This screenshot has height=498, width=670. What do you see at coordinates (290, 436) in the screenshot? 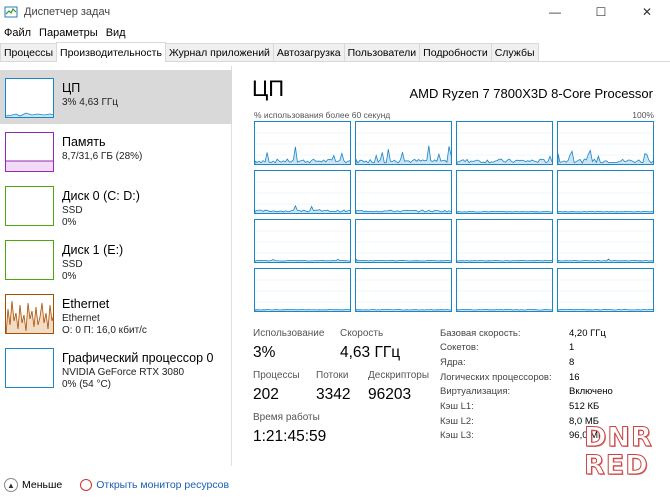
I see `uptime-value: 1:21:45:59` at bounding box center [290, 436].